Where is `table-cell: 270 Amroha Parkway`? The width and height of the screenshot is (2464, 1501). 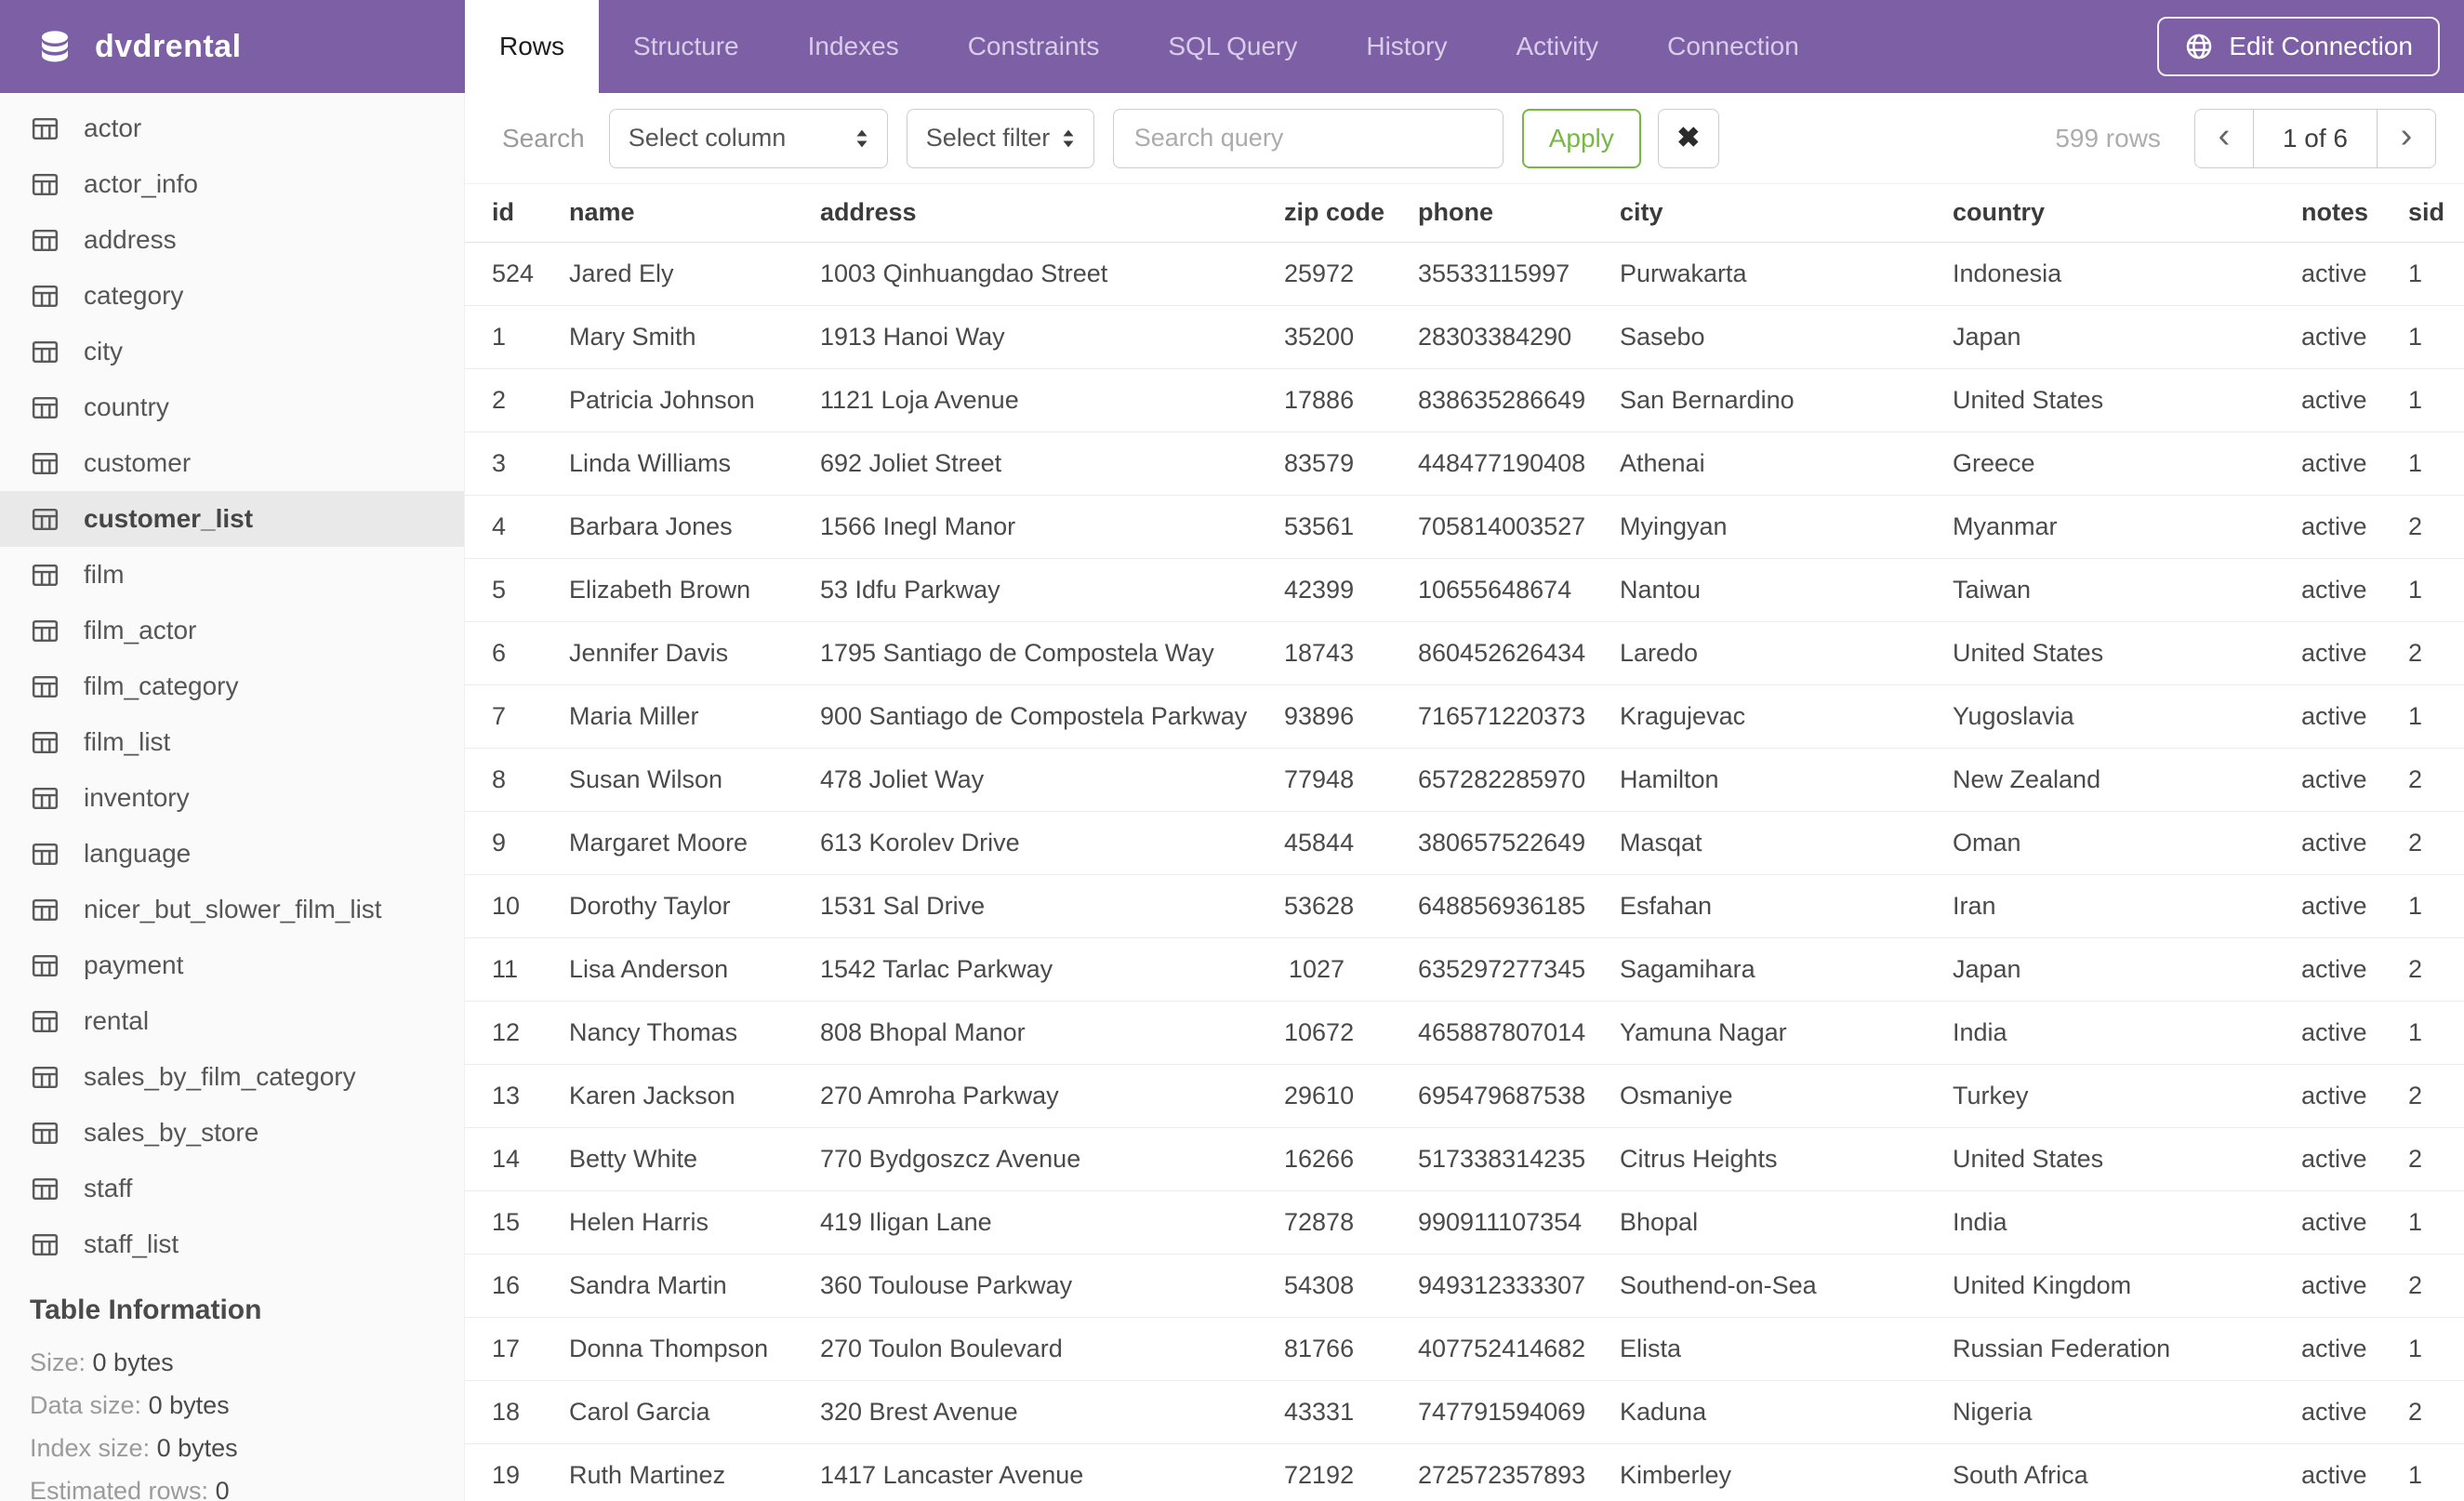 table-cell: 270 Amroha Parkway is located at coordinates (1025, 1096).